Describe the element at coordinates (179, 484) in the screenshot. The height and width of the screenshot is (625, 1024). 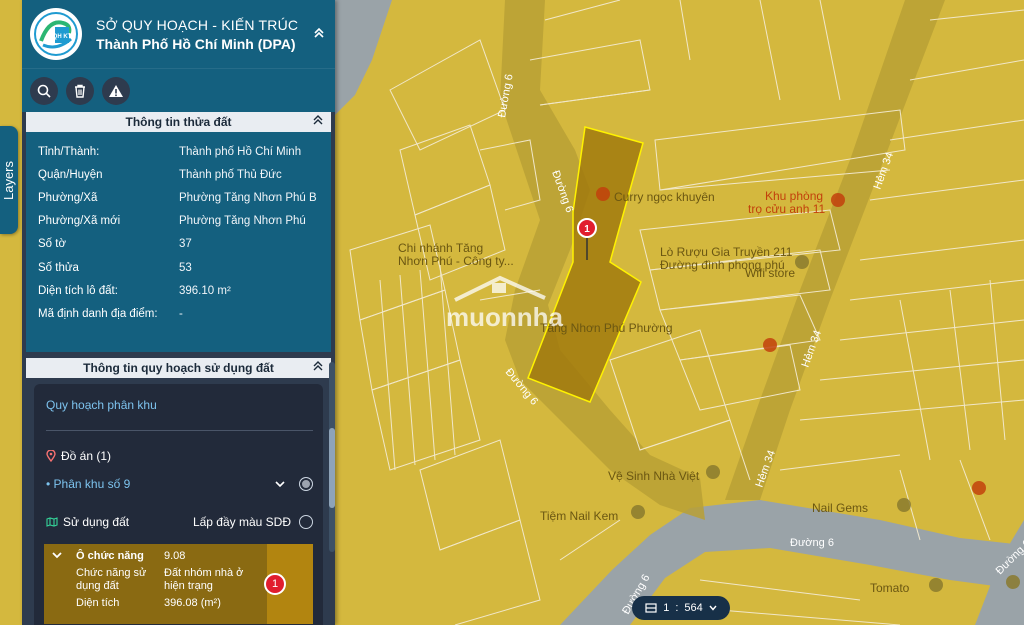
I see `subzone-row: • Phân khu số 9` at that location.